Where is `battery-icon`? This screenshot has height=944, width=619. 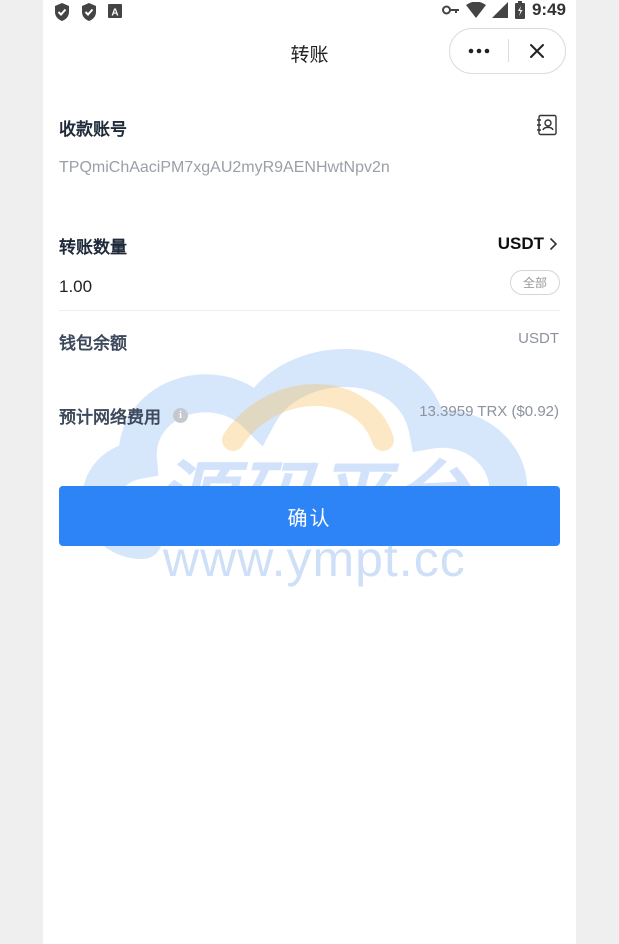
battery-icon is located at coordinates (519, 10).